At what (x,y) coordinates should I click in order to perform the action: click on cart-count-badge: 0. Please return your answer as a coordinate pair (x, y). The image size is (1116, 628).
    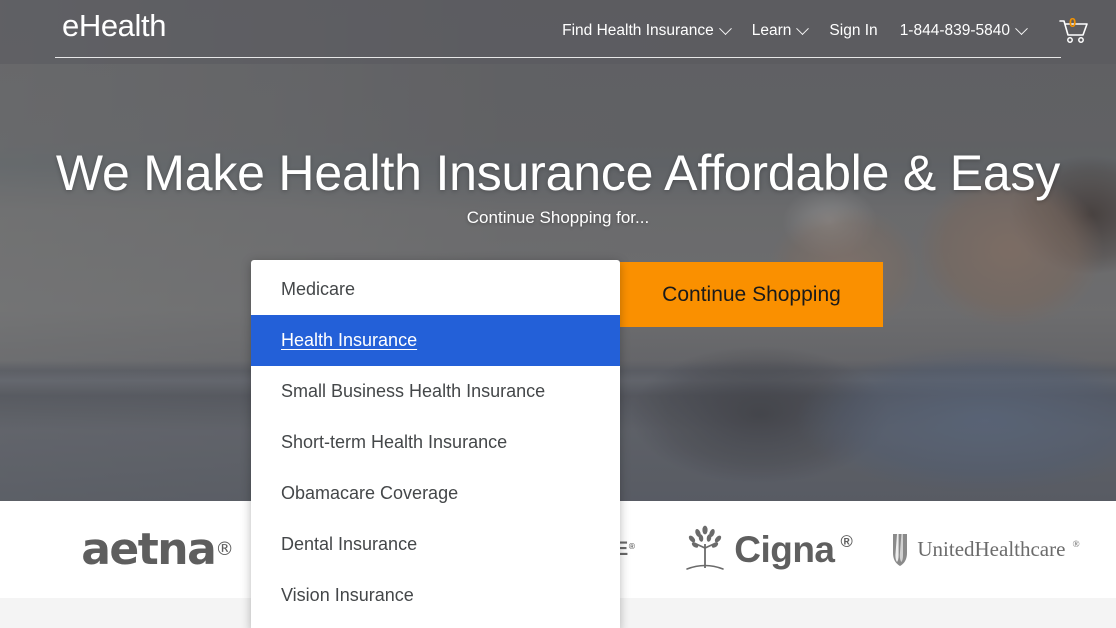
    Looking at the image, I should click on (1073, 22).